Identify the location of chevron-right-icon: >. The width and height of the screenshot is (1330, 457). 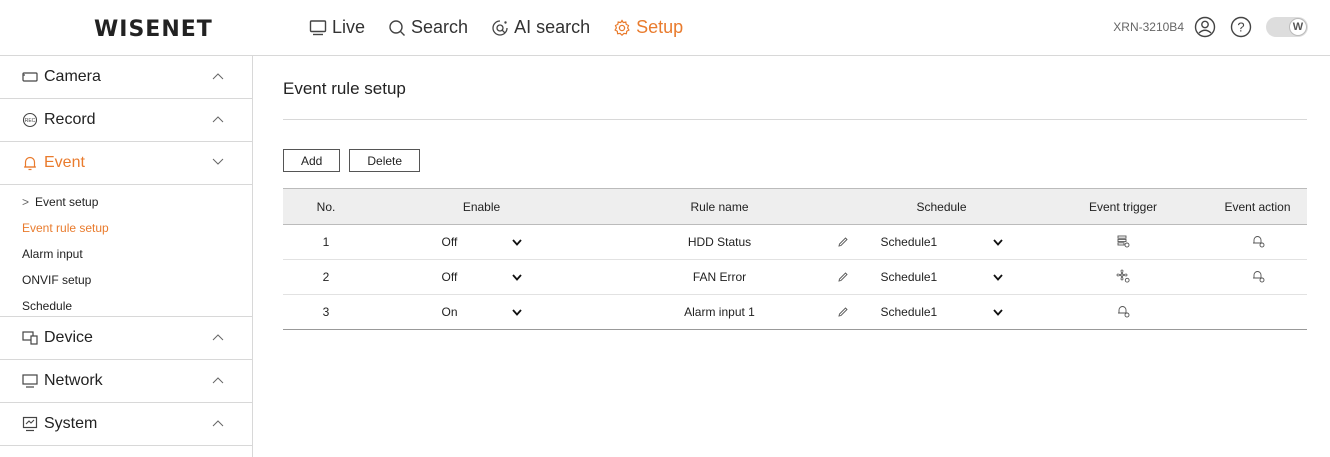
(26, 202).